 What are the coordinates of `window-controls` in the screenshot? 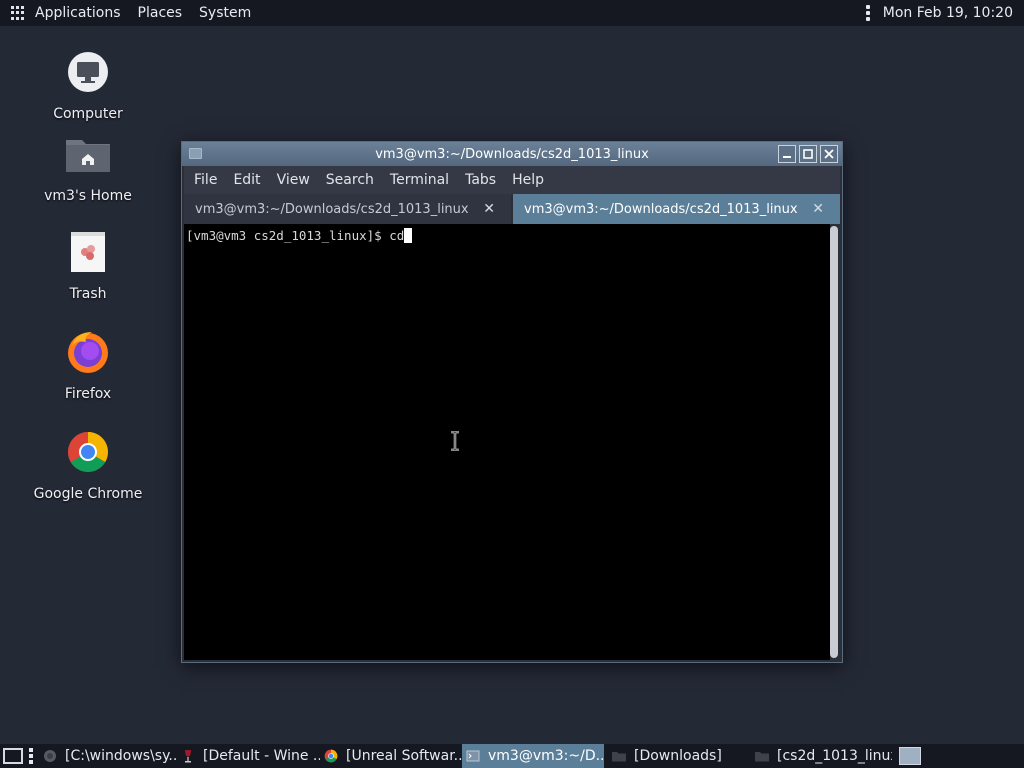 It's located at (808, 154).